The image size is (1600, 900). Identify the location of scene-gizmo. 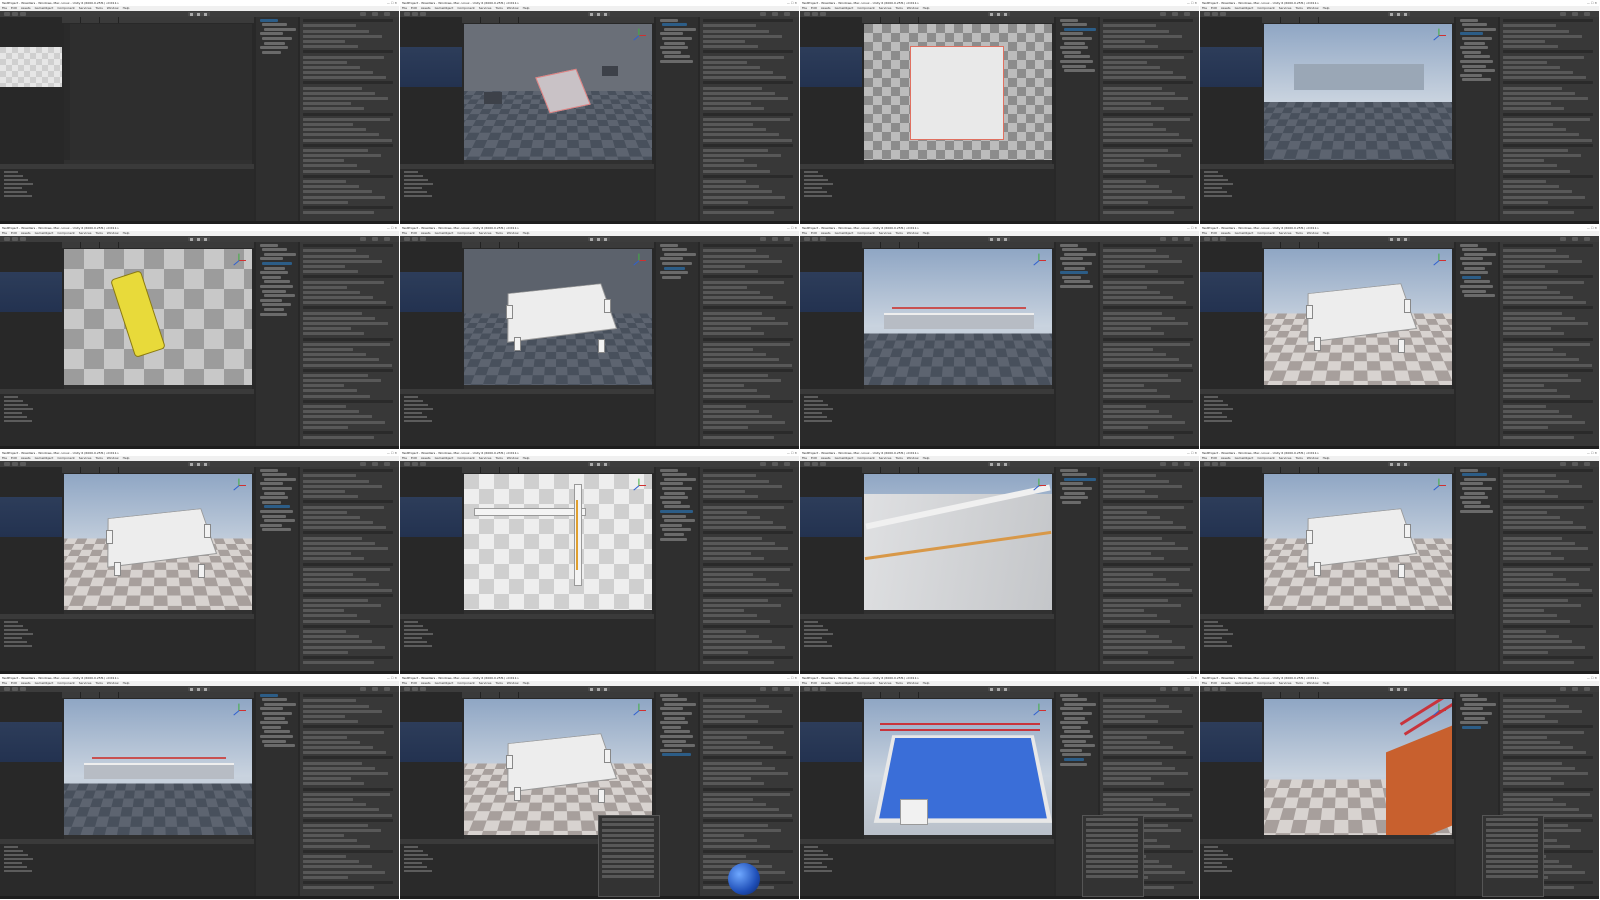
(1439, 710).